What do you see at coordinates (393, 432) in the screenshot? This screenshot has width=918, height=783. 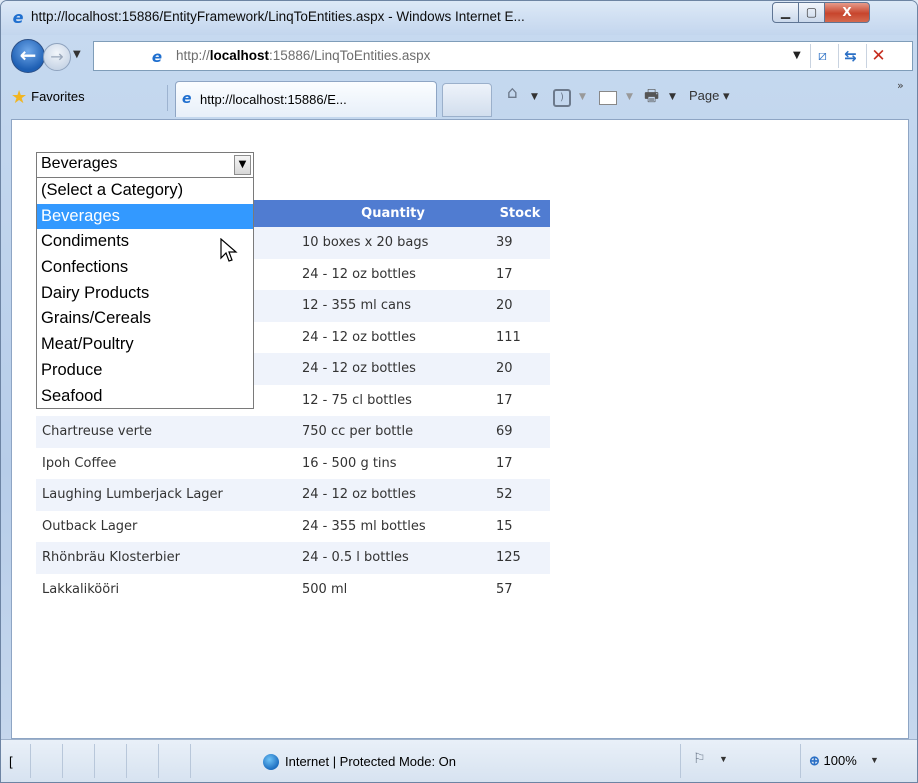 I see `quantity-cell: 750 cc per bottle` at bounding box center [393, 432].